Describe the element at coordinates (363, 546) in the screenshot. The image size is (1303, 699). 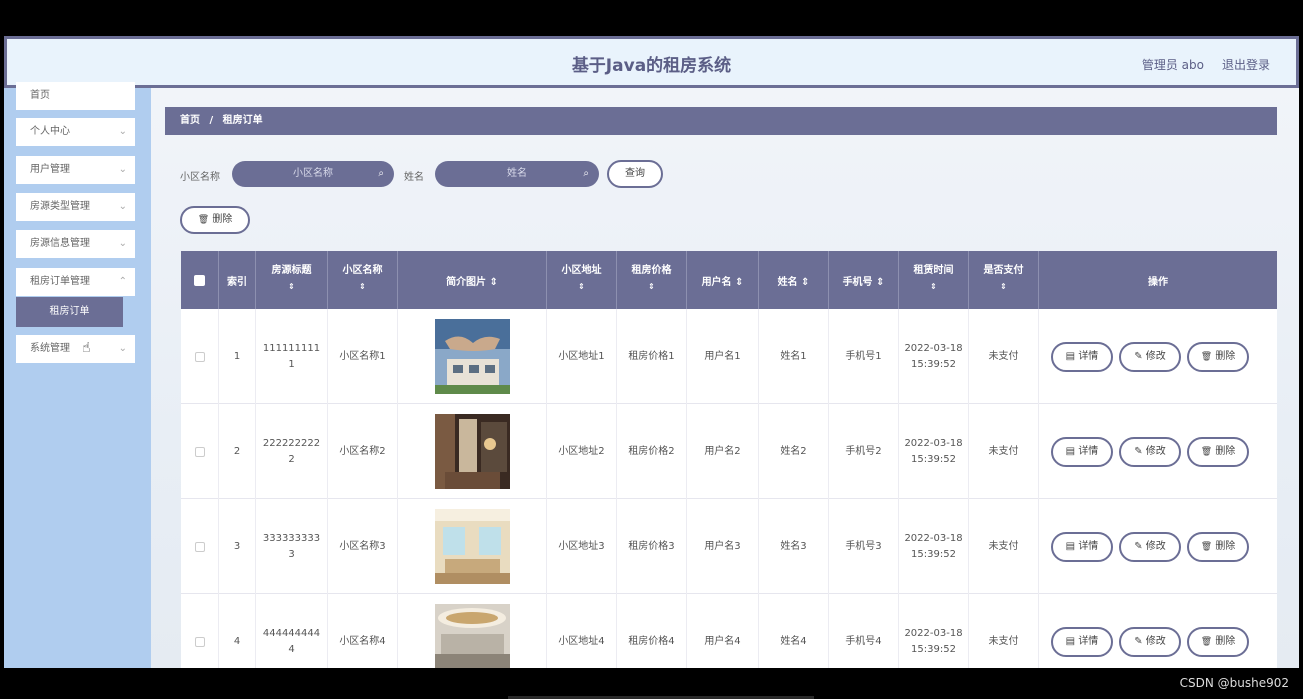
I see `community-cell: 小区名称3` at that location.